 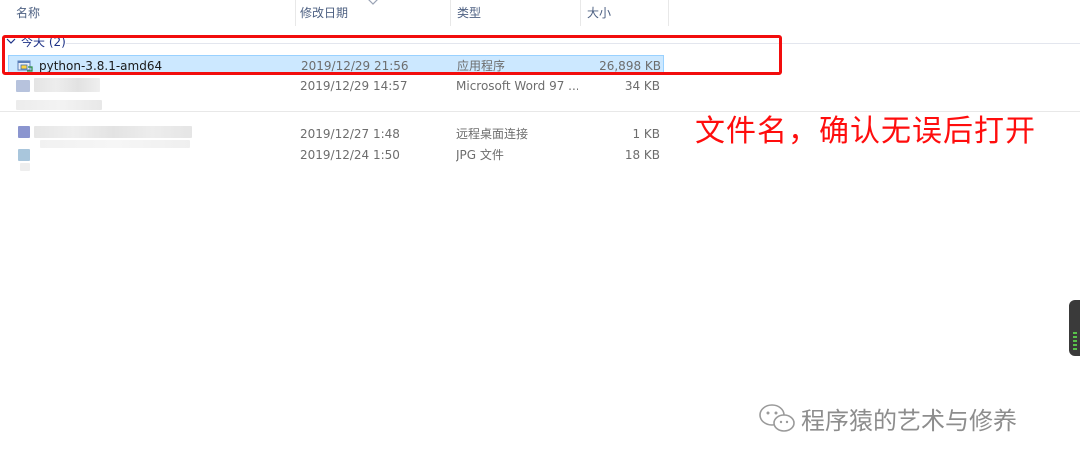 What do you see at coordinates (1074, 328) in the screenshot?
I see `side-widget` at bounding box center [1074, 328].